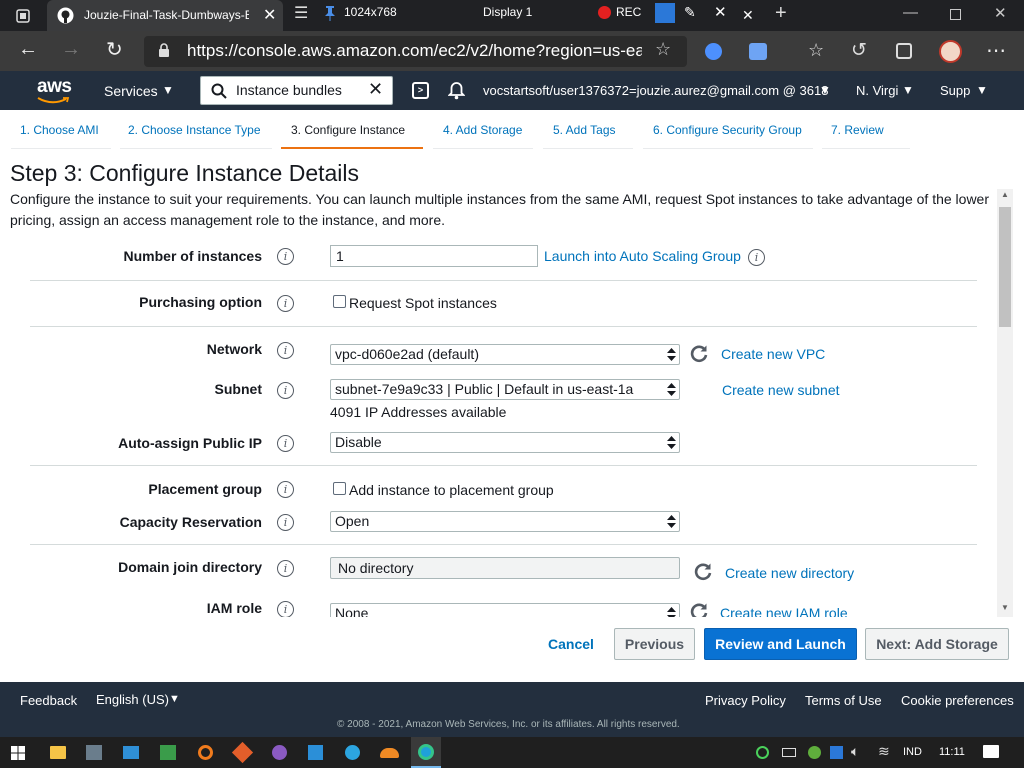 The height and width of the screenshot is (768, 1024). What do you see at coordinates (789, 752) in the screenshot?
I see `tray-battery-icon` at bounding box center [789, 752].